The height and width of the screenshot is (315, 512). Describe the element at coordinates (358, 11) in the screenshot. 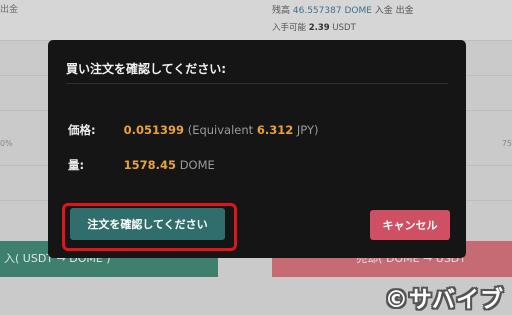

I see `balance-unit: DOME` at that location.